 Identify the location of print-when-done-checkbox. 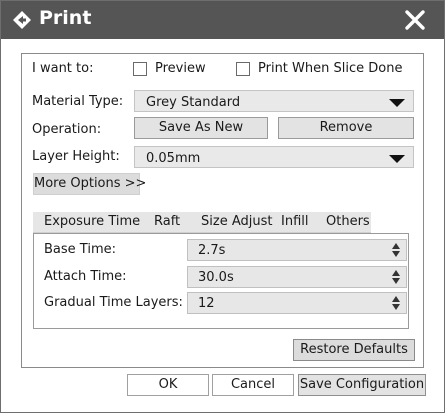
(243, 69).